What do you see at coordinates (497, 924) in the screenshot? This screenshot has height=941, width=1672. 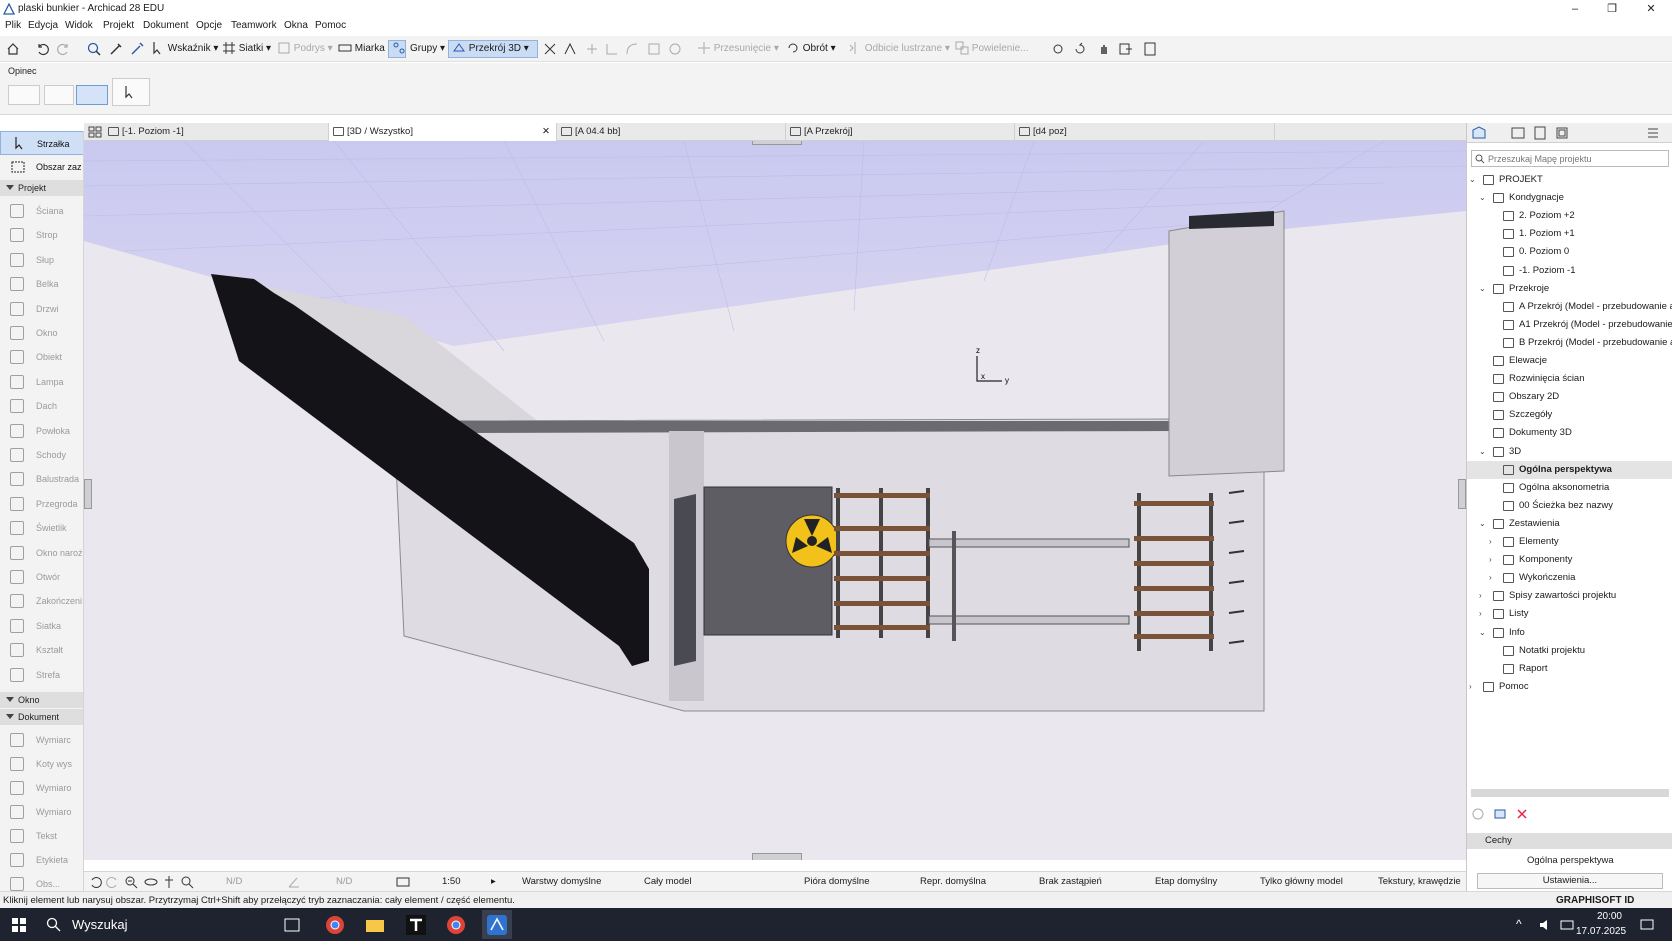 I see `archicad-taskbar-button` at bounding box center [497, 924].